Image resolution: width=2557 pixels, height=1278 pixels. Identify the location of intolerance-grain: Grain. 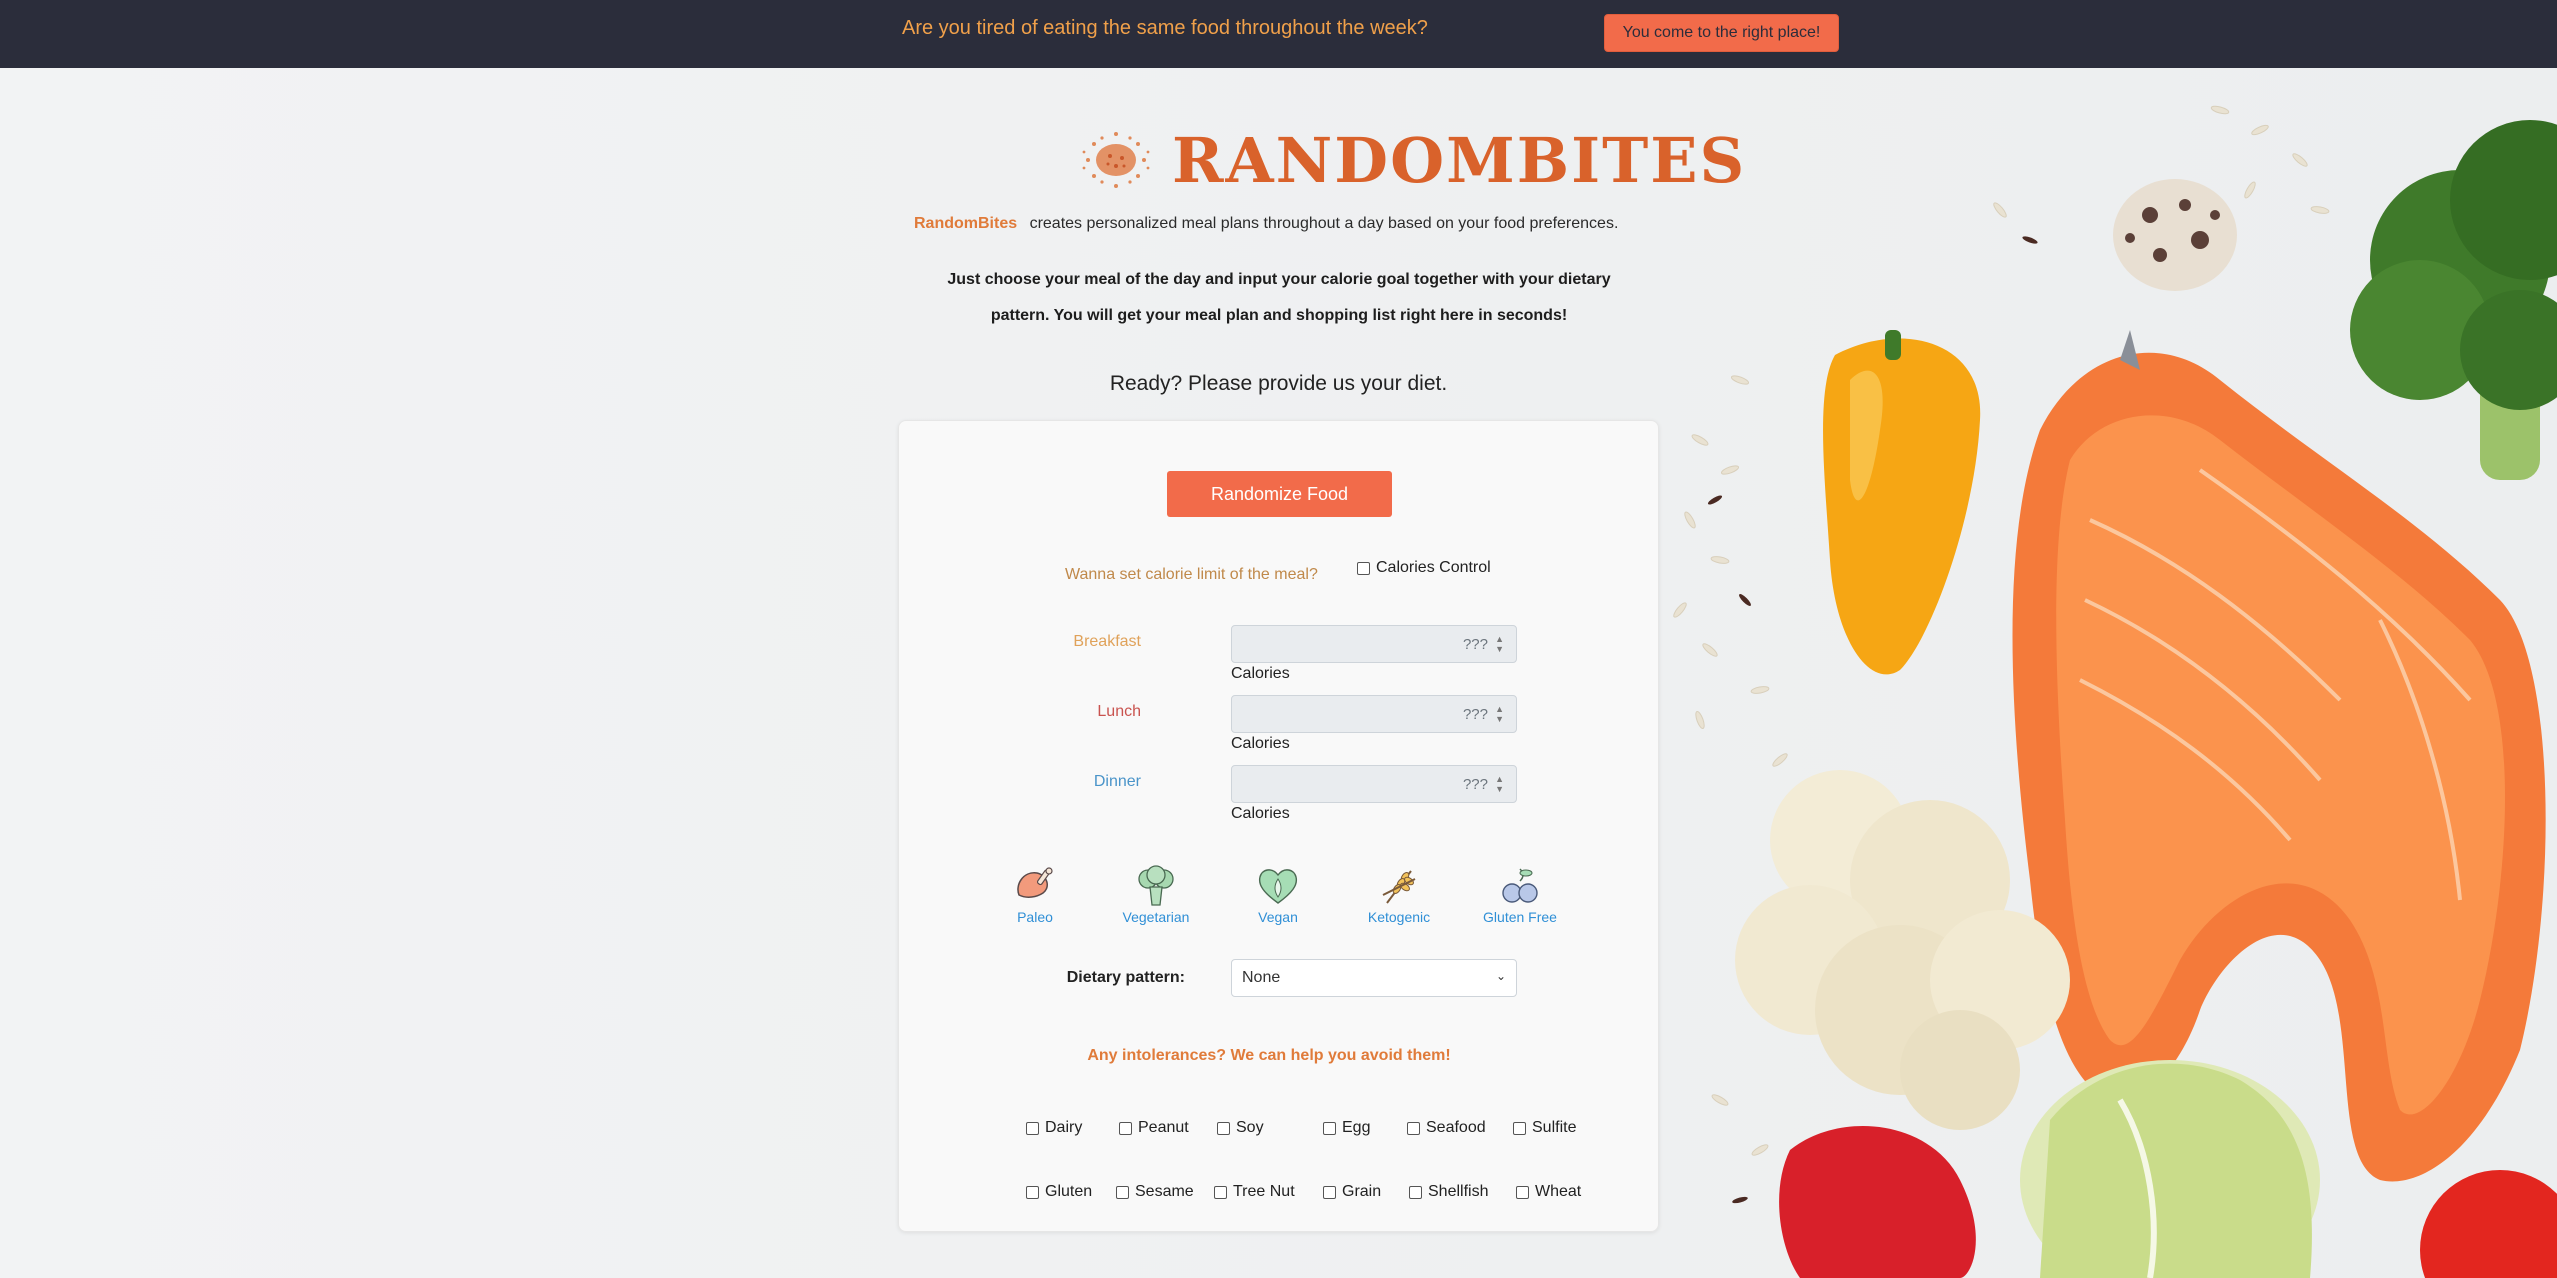
(1352, 1192).